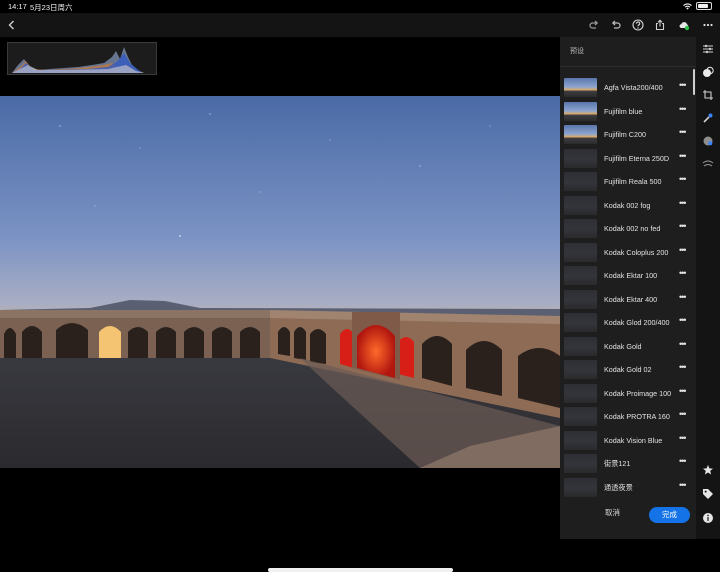 This screenshot has width=720, height=572. I want to click on panel-divider, so click(628, 66).